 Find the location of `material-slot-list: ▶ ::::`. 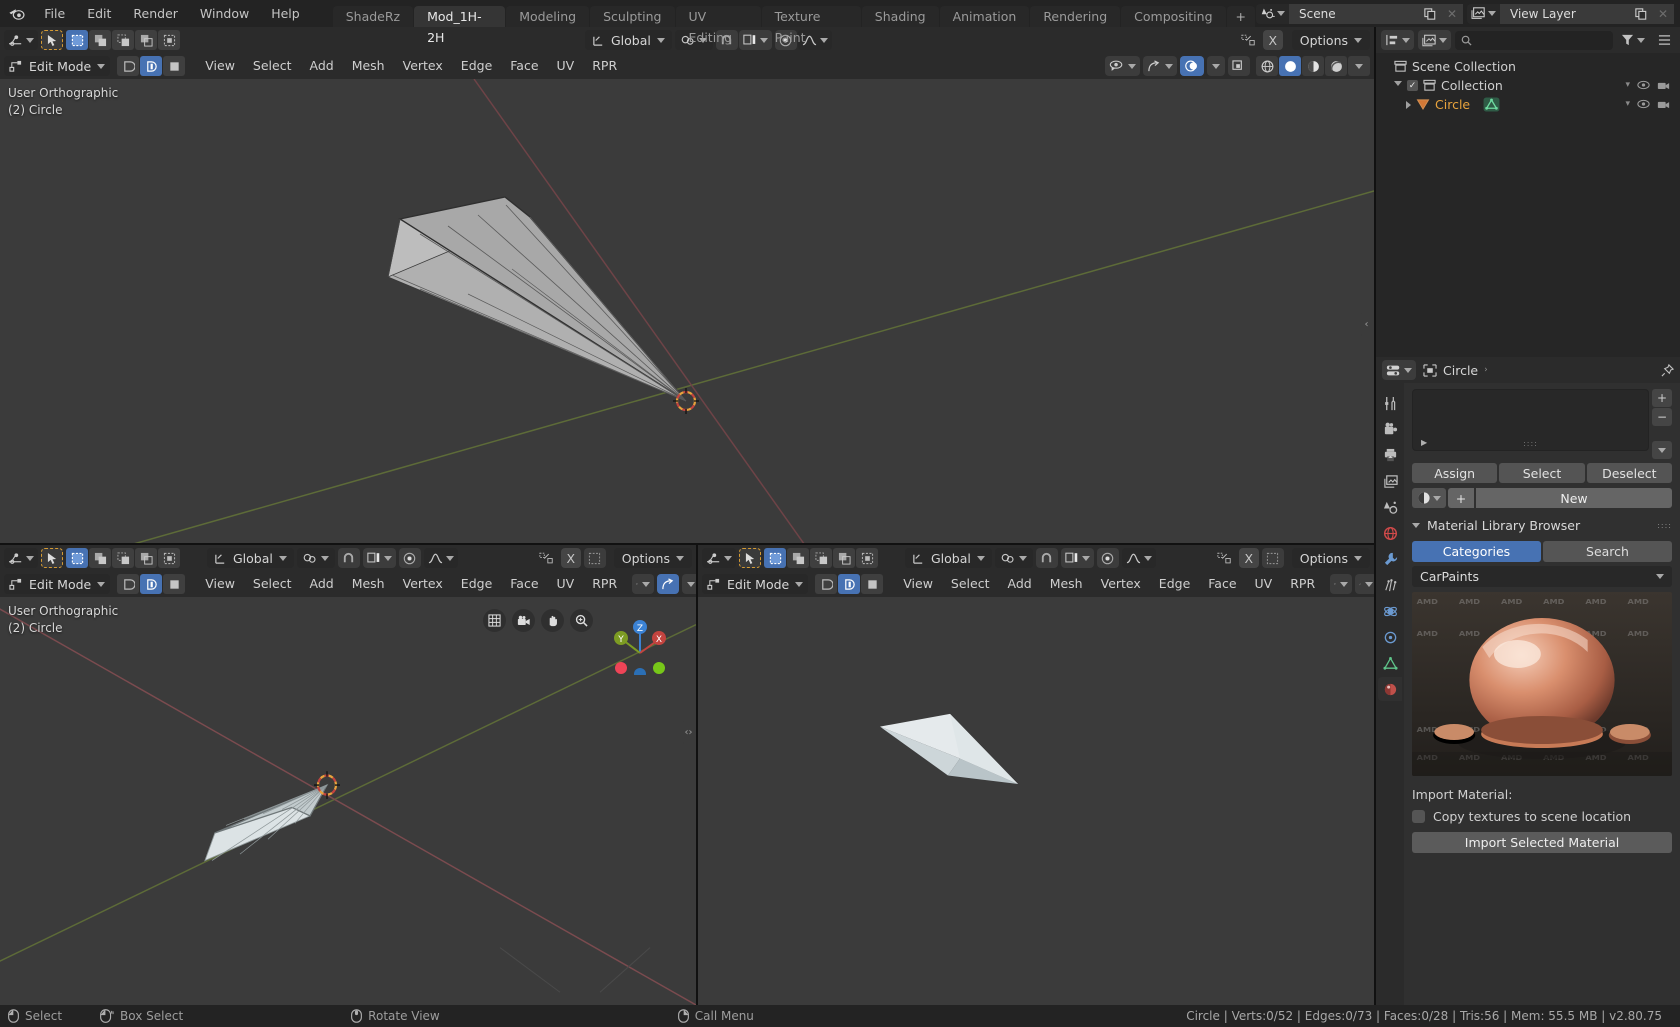

material-slot-list: ▶ :::: is located at coordinates (1530, 420).